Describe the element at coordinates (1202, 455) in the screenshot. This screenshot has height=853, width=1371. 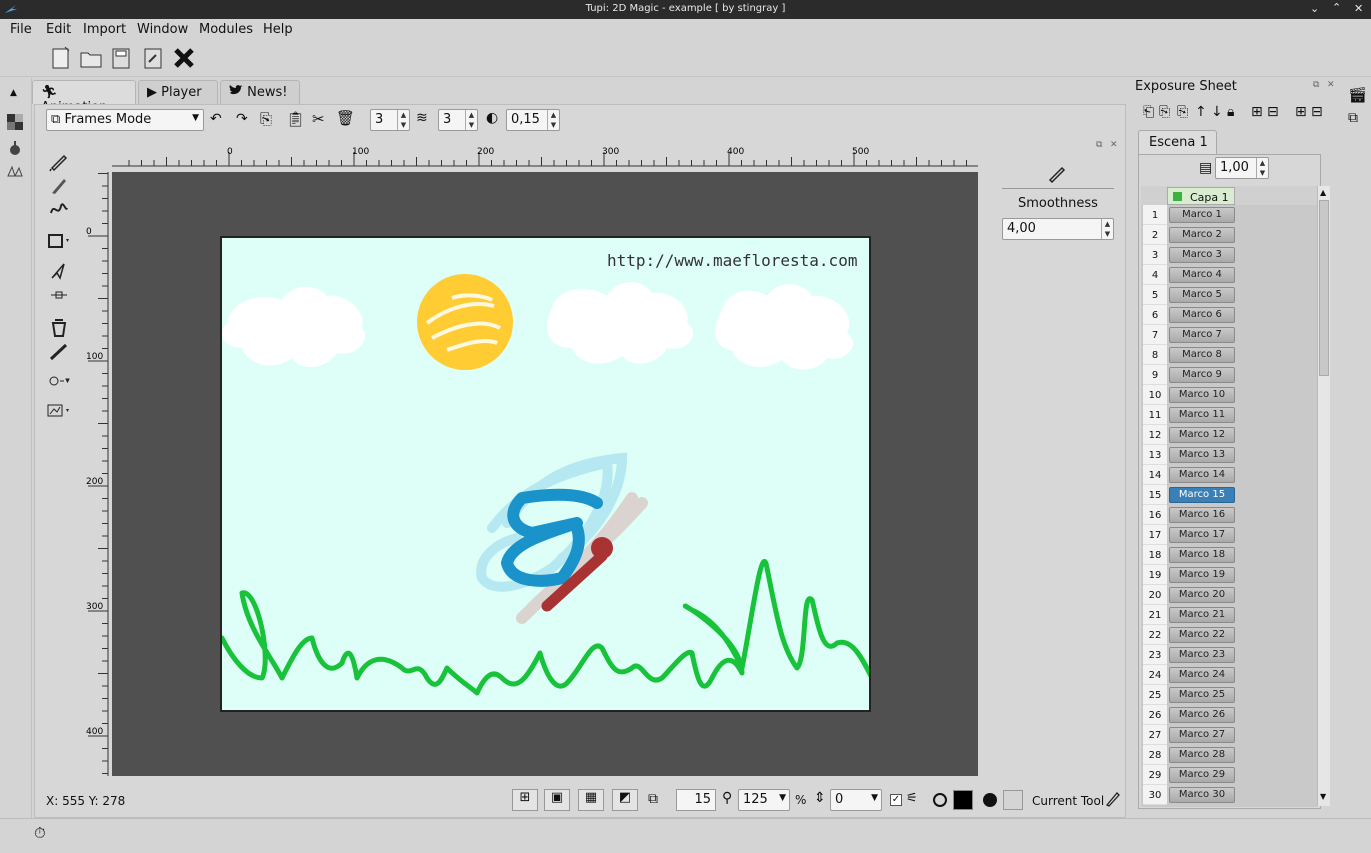
I see `frame-cell: Marco 13` at that location.